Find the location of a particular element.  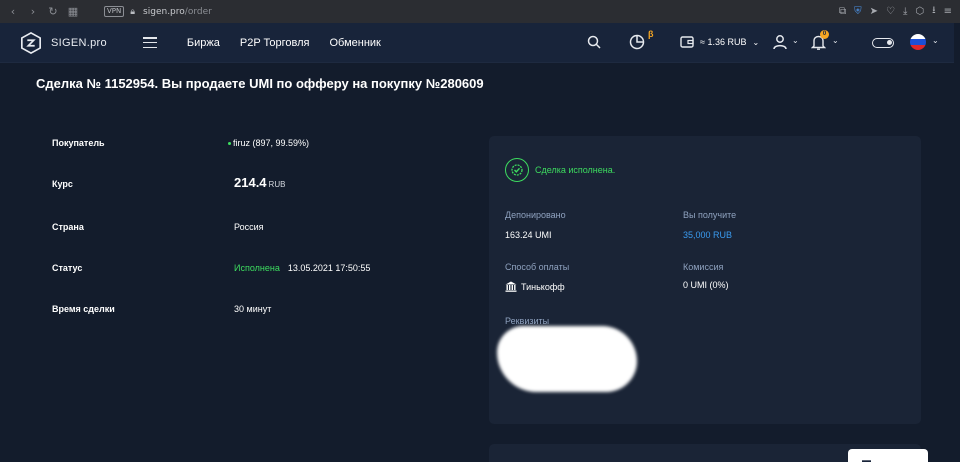

buyer-value: firuz (897, 99.59%) is located at coordinates (268, 143).